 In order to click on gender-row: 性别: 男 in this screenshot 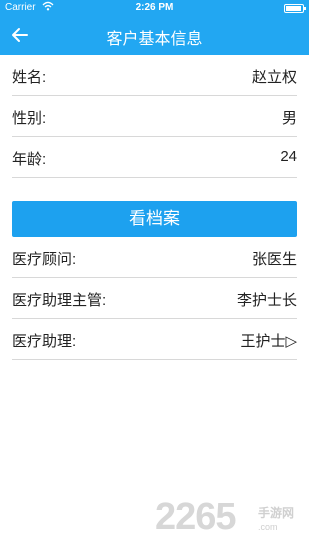, I will do `click(154, 116)`.